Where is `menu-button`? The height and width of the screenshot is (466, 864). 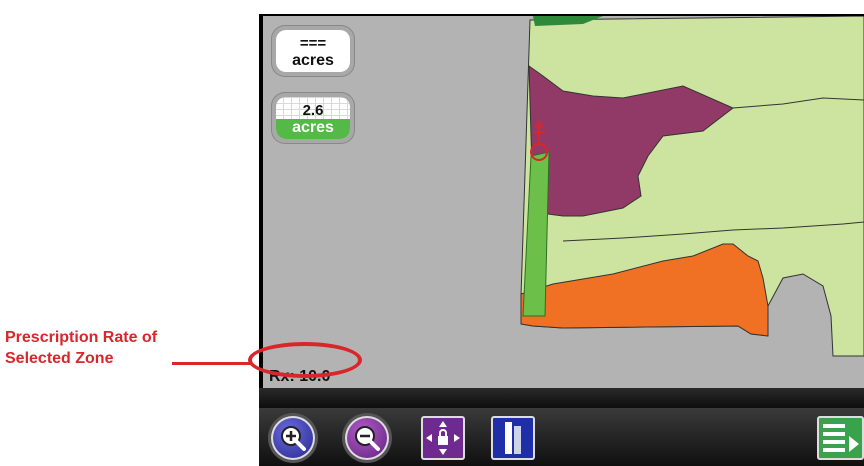 menu-button is located at coordinates (840, 438).